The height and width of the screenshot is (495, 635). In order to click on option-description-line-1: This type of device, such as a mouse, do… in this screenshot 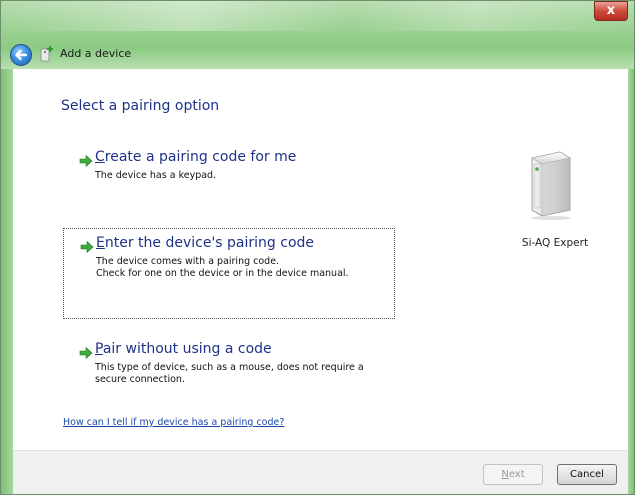, I will do `click(229, 367)`.